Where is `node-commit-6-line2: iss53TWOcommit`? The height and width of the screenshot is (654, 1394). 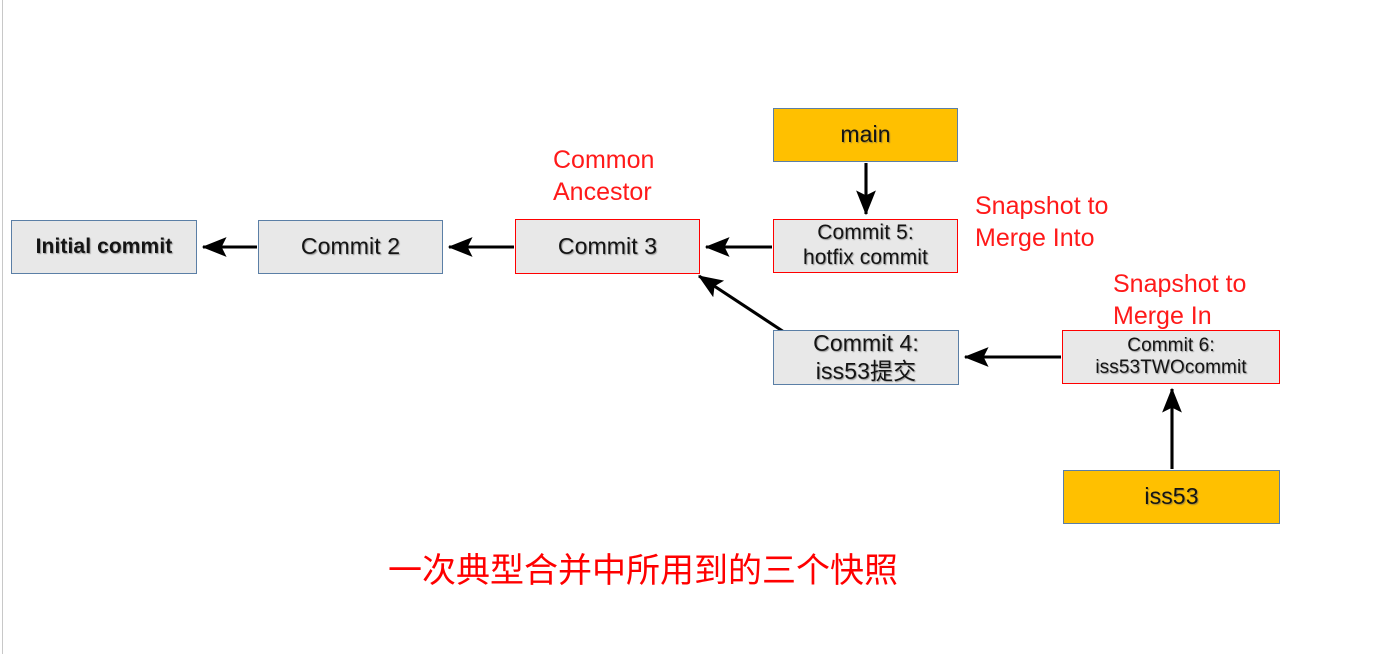
node-commit-6-line2: iss53TWOcommit is located at coordinates (1171, 367).